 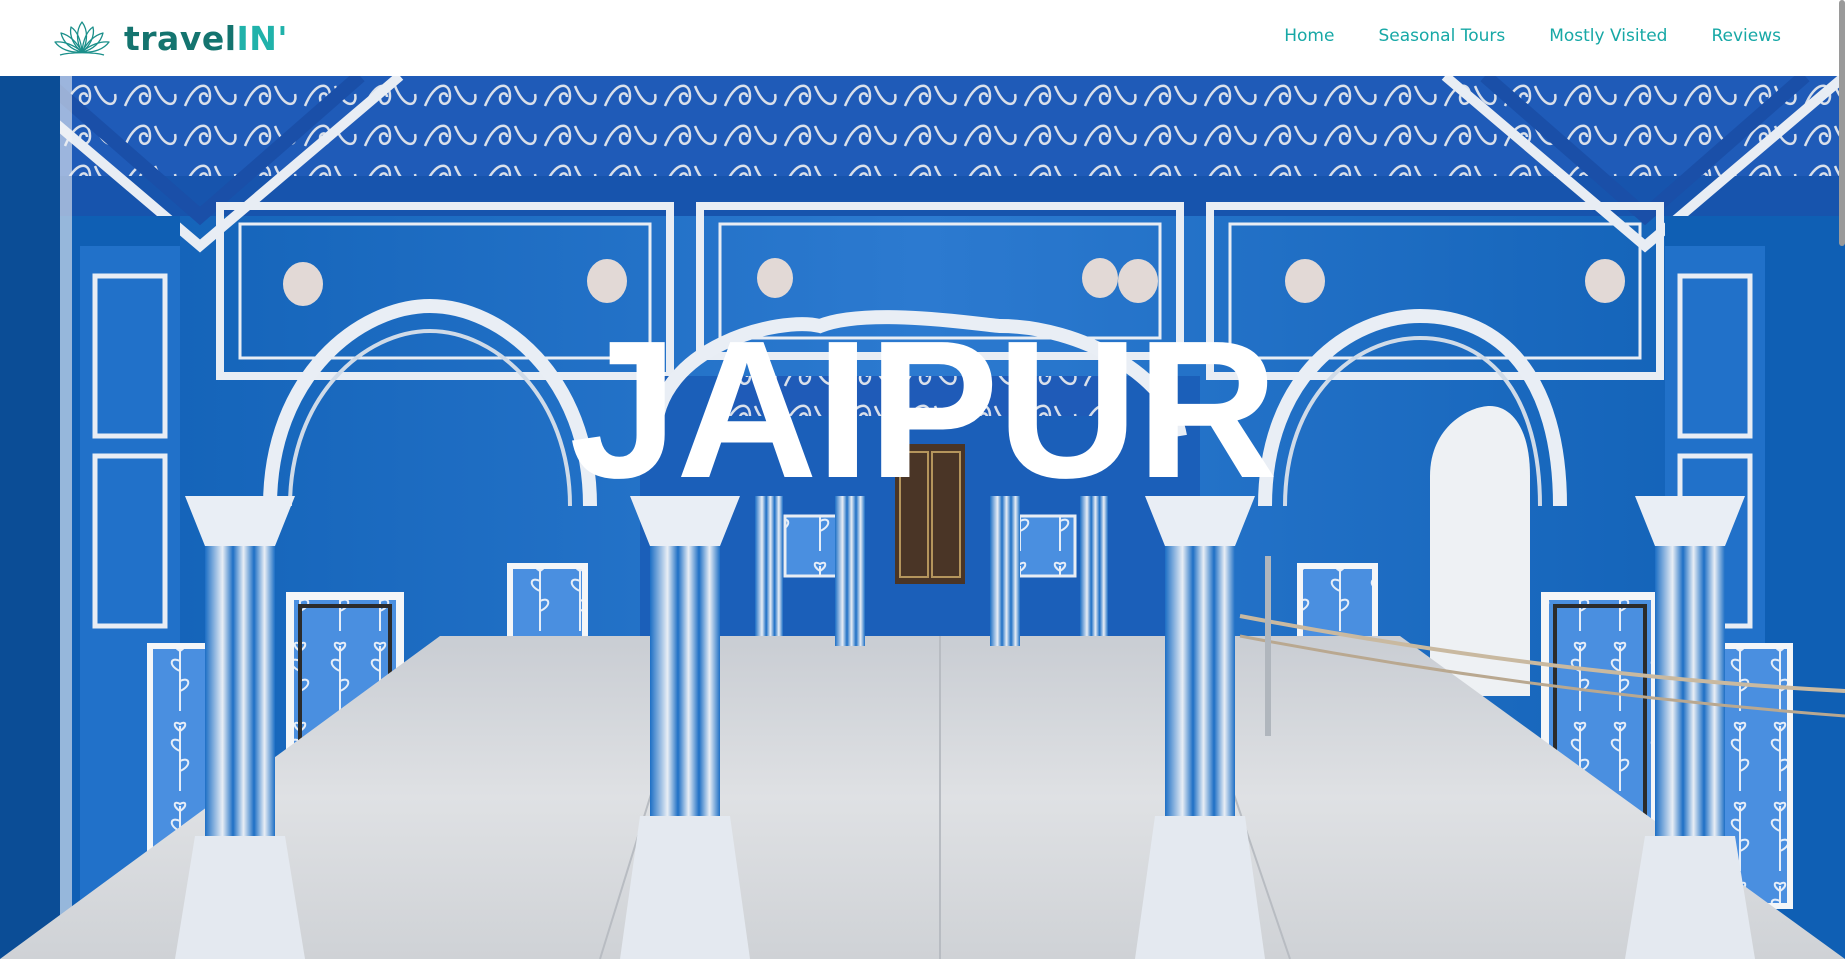 I want to click on nav-link-reviews: Reviews, so click(x=1746, y=36).